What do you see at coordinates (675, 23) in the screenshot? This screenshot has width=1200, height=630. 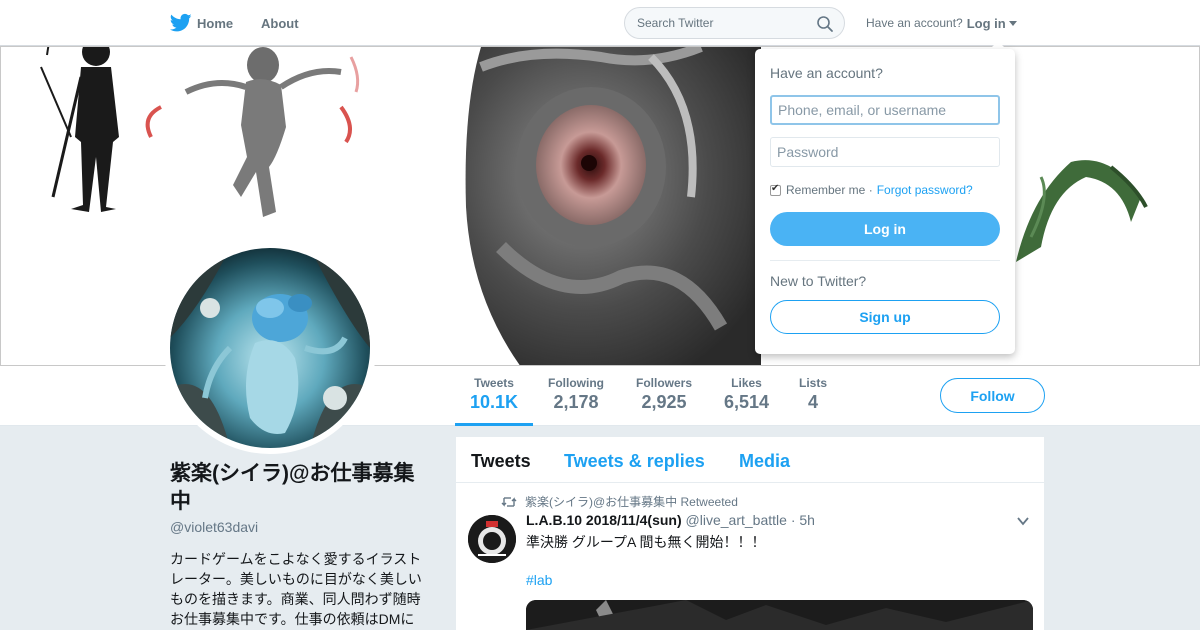 I see `search-placeholder: Search Twitter` at bounding box center [675, 23].